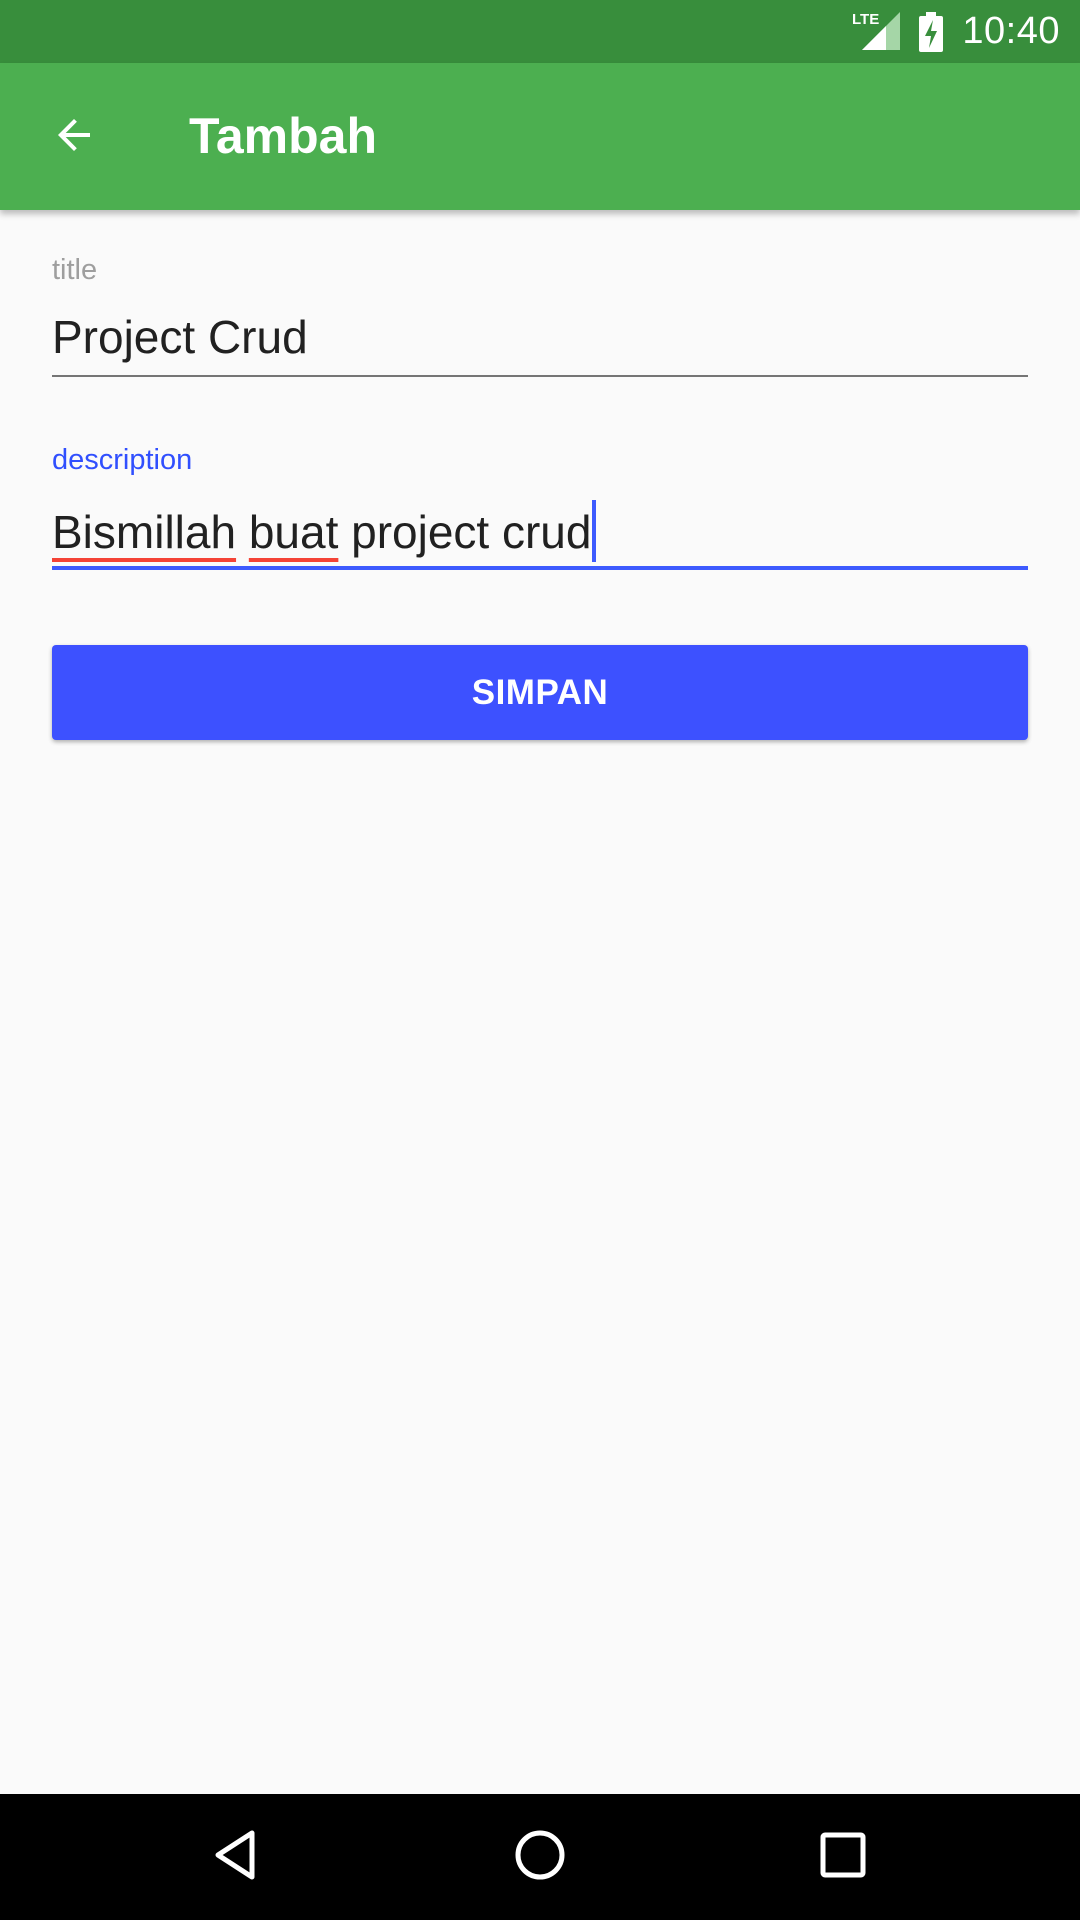  Describe the element at coordinates (931, 31) in the screenshot. I see `battery-charging-icon` at that location.